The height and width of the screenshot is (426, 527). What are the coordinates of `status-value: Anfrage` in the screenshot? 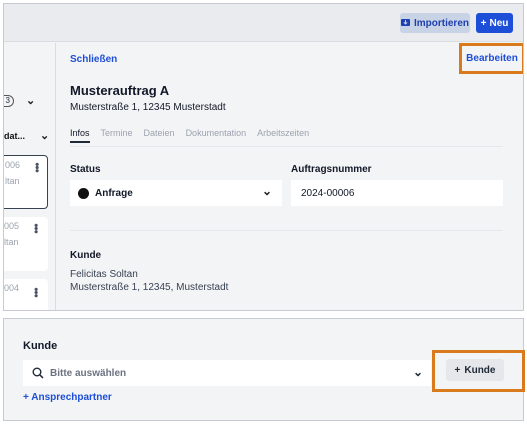 It's located at (114, 193).